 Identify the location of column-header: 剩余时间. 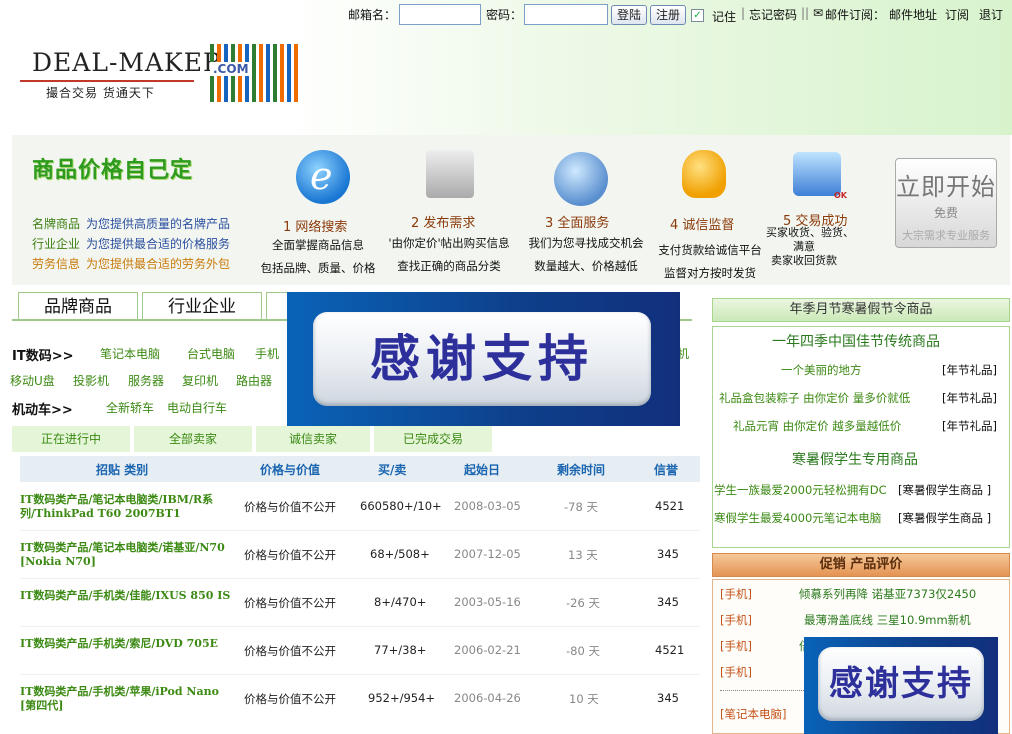
(581, 469).